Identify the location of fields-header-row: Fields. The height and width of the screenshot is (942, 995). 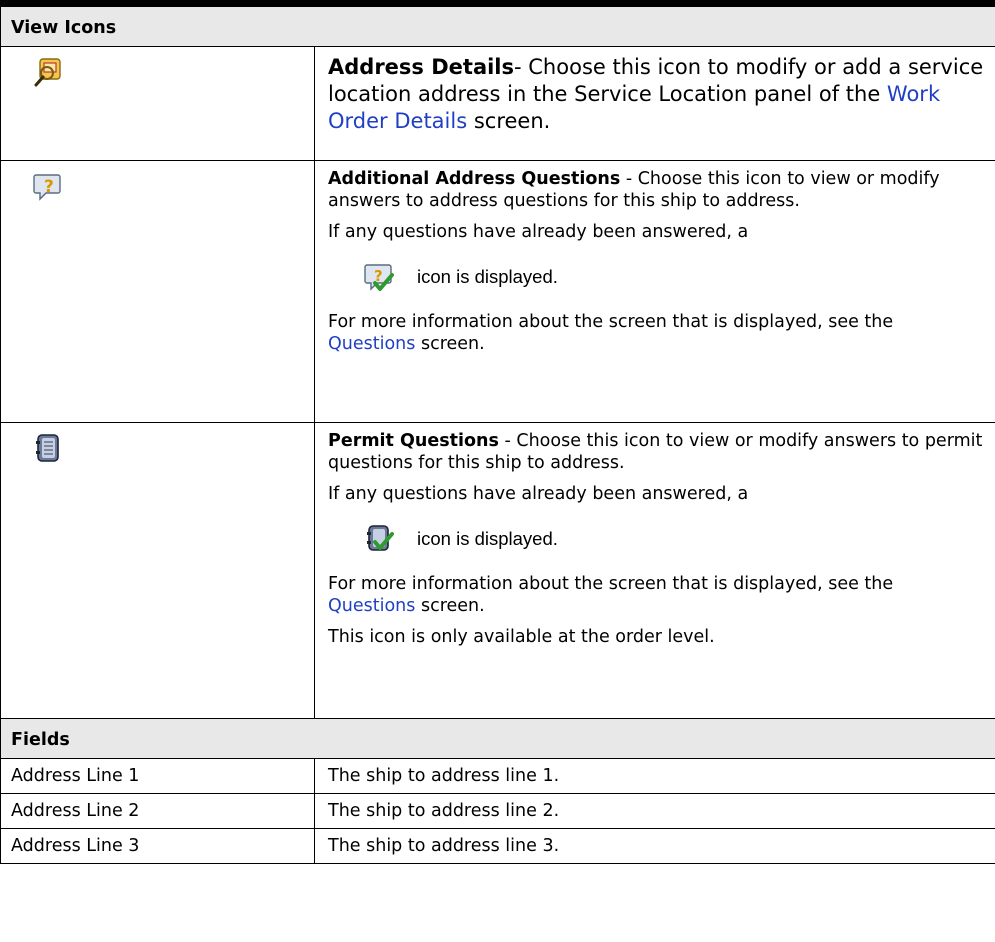
(497, 738).